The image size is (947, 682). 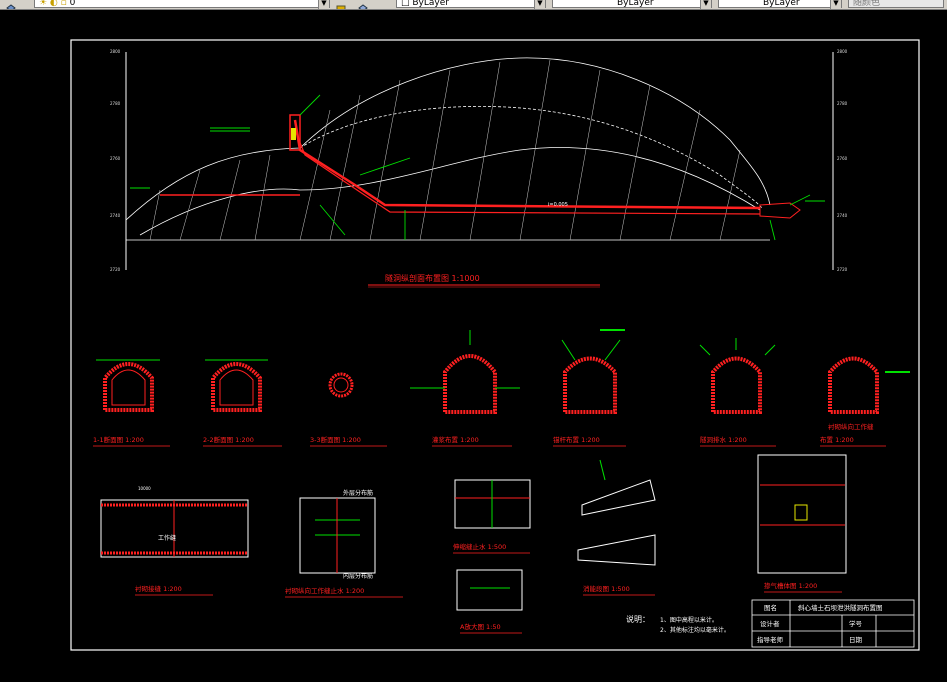 I want to click on layer-previous-icon, so click(x=363, y=4).